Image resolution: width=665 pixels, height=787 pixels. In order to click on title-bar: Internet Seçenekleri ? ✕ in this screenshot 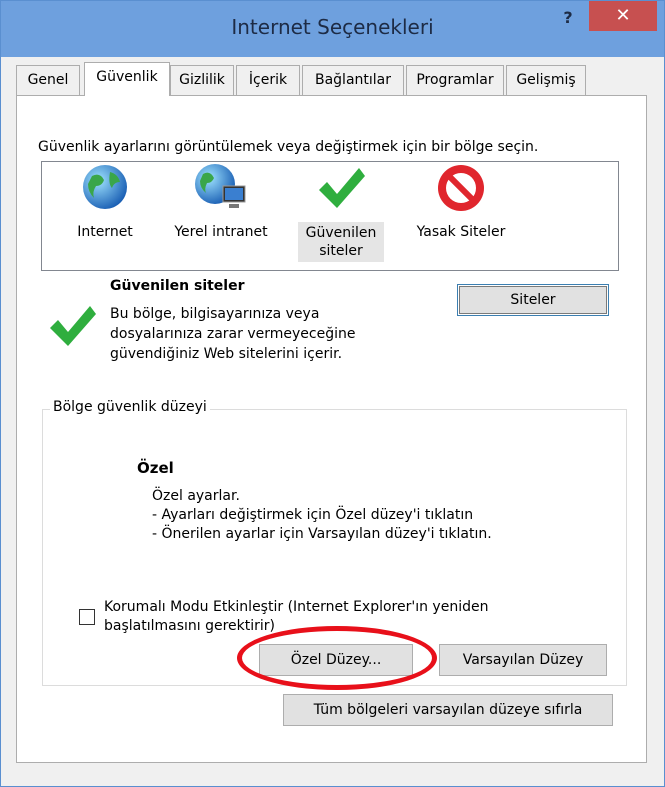, I will do `click(332, 29)`.